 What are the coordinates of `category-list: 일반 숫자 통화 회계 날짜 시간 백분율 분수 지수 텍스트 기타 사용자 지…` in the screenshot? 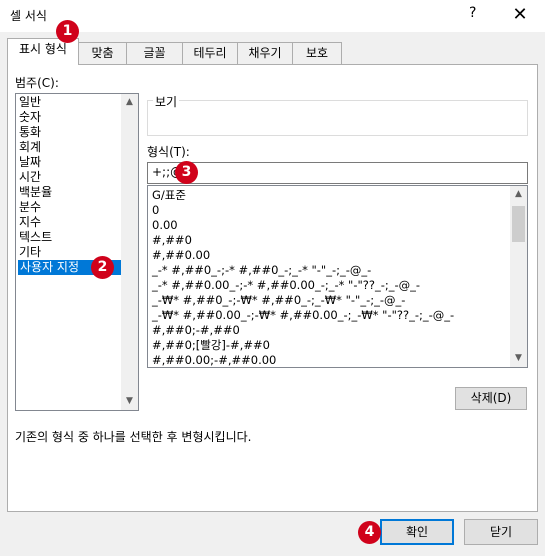 It's located at (77, 252).